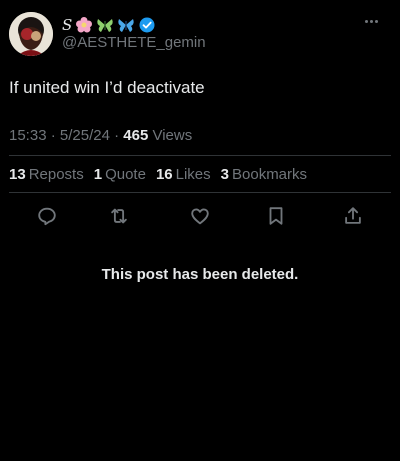 This screenshot has height=461, width=400. I want to click on tweet-text: If united win I’d deactivate, so click(107, 87).